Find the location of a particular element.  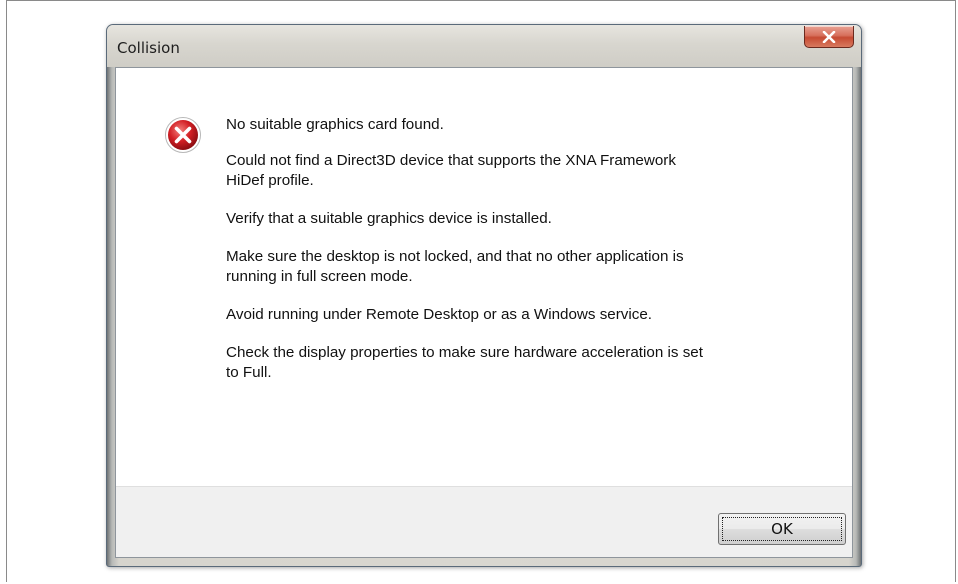

close-icon is located at coordinates (829, 36).